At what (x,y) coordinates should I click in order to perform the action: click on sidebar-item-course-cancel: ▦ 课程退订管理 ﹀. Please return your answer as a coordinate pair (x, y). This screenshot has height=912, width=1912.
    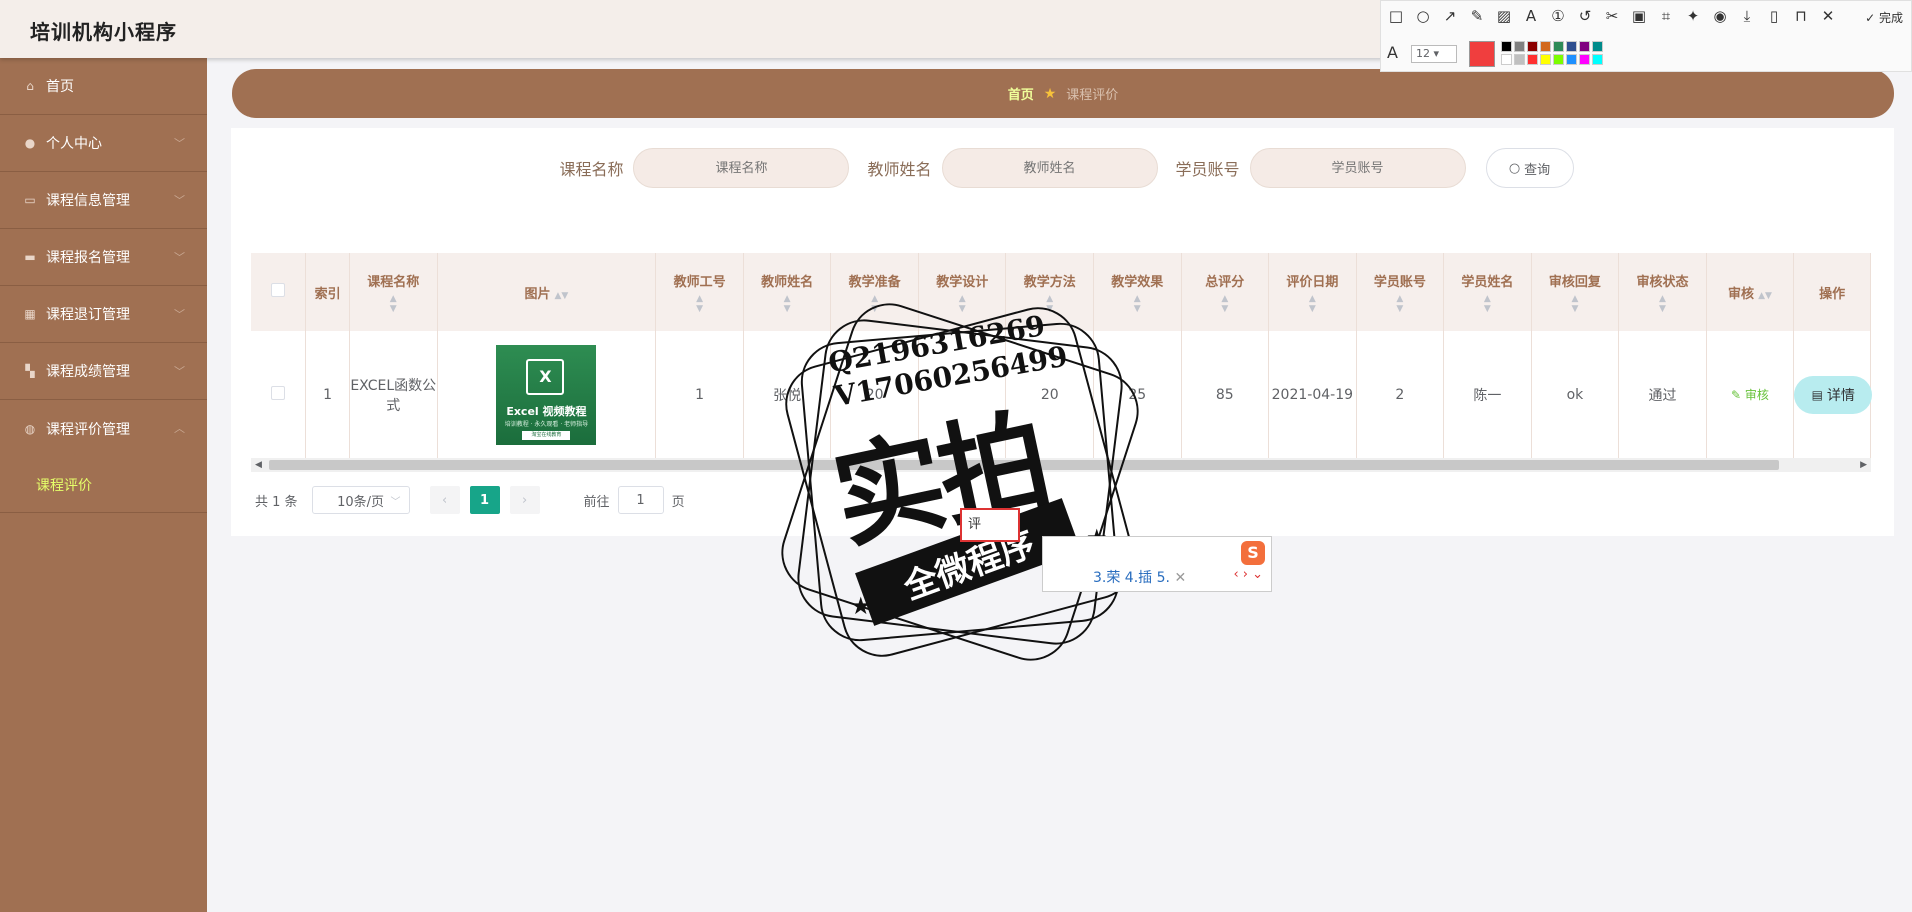
    Looking at the image, I should click on (103, 314).